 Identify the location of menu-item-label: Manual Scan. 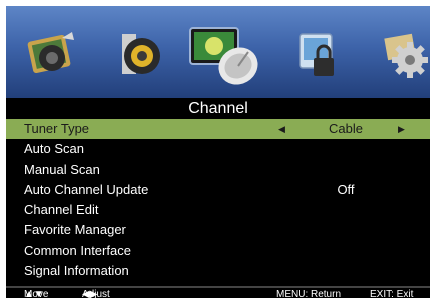
(62, 169).